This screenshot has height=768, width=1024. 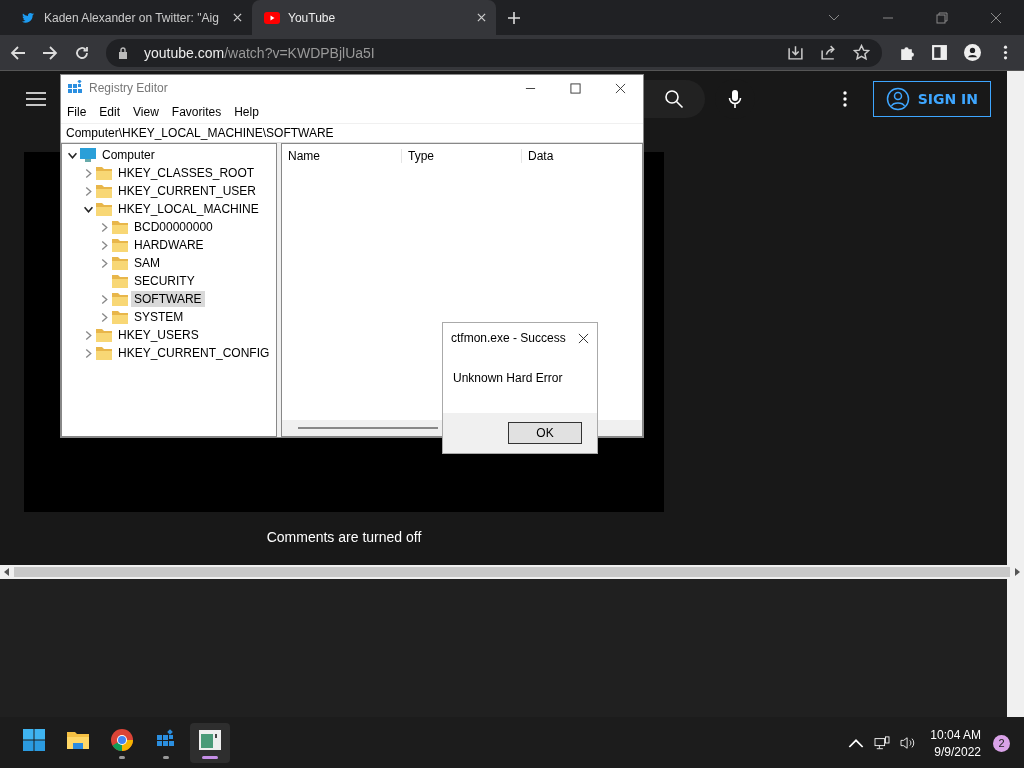 I want to click on scroll-left-icon, so click(x=7, y=572).